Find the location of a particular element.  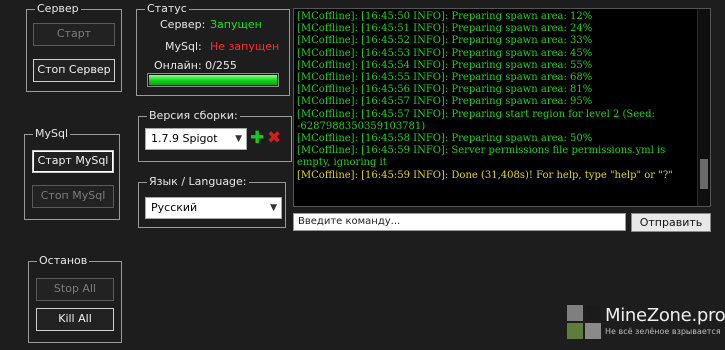

console-scrollbar is located at coordinates (703, 107).